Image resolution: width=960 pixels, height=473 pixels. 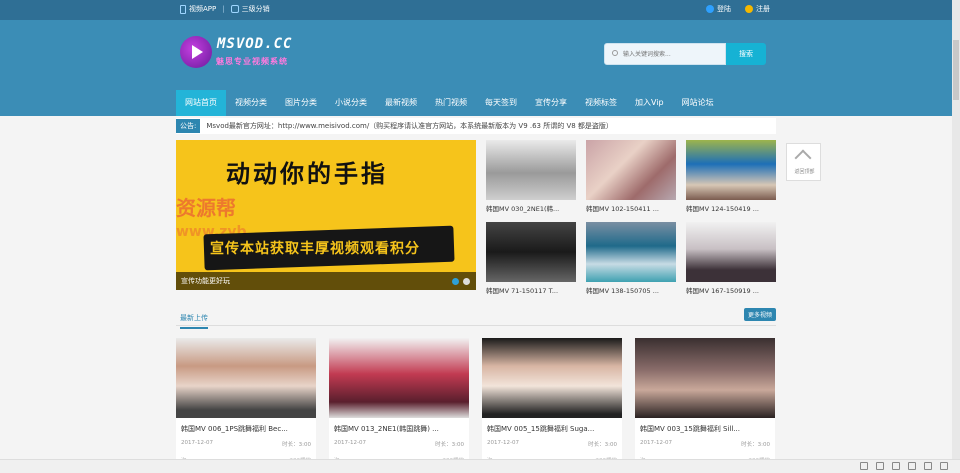 I want to click on nav-item-home: 网站首页, so click(x=201, y=103).